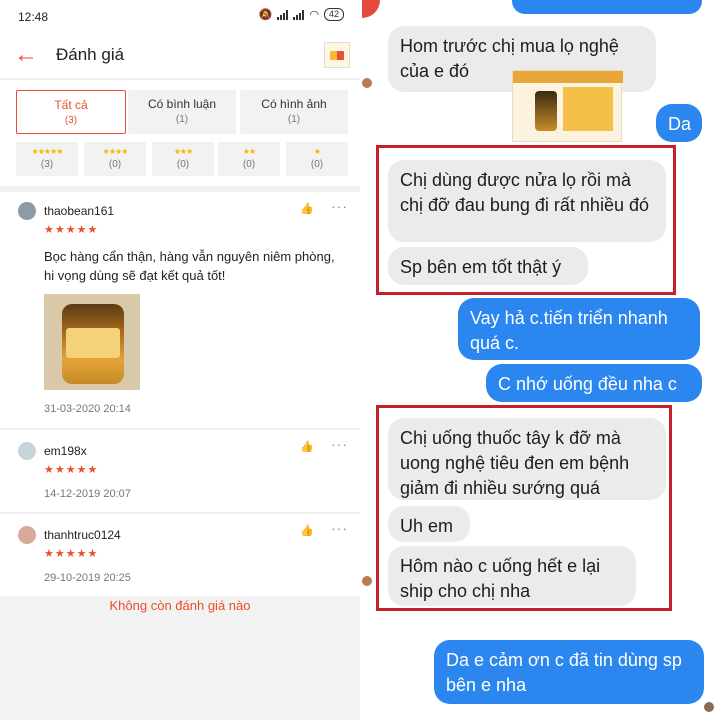 This screenshot has width=720, height=720. Describe the element at coordinates (709, 707) in the screenshot. I see `seen-avatar-icon` at that location.